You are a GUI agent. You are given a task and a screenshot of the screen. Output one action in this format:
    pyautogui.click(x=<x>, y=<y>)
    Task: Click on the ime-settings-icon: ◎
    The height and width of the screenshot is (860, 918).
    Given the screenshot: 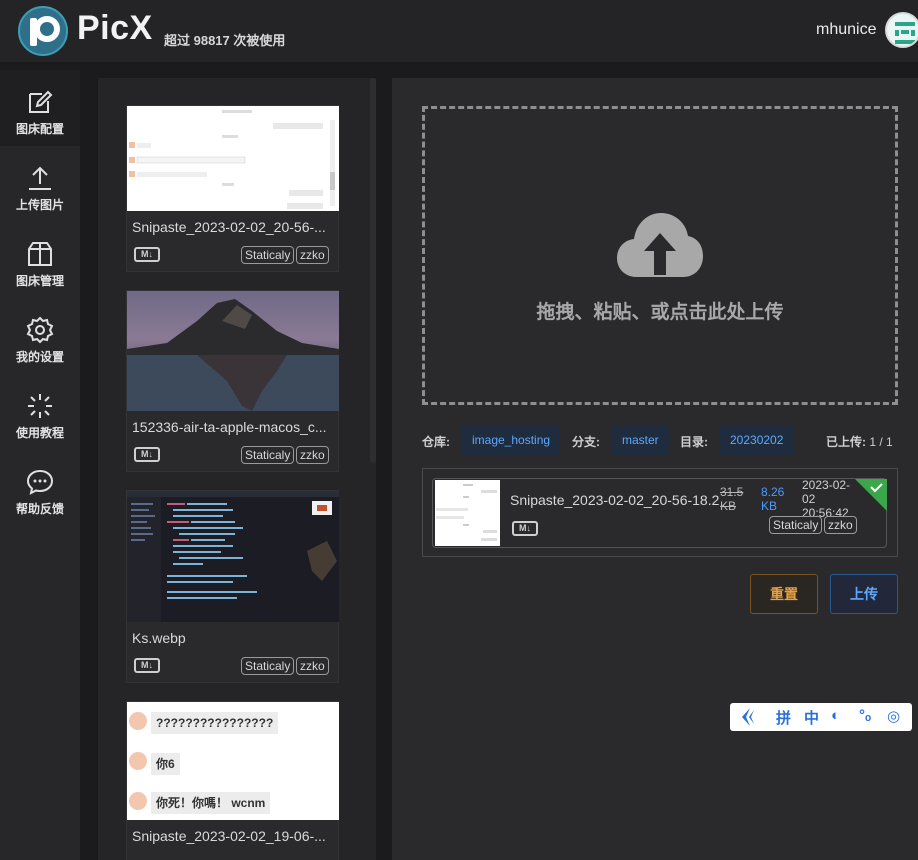 What is the action you would take?
    pyautogui.click(x=893, y=716)
    